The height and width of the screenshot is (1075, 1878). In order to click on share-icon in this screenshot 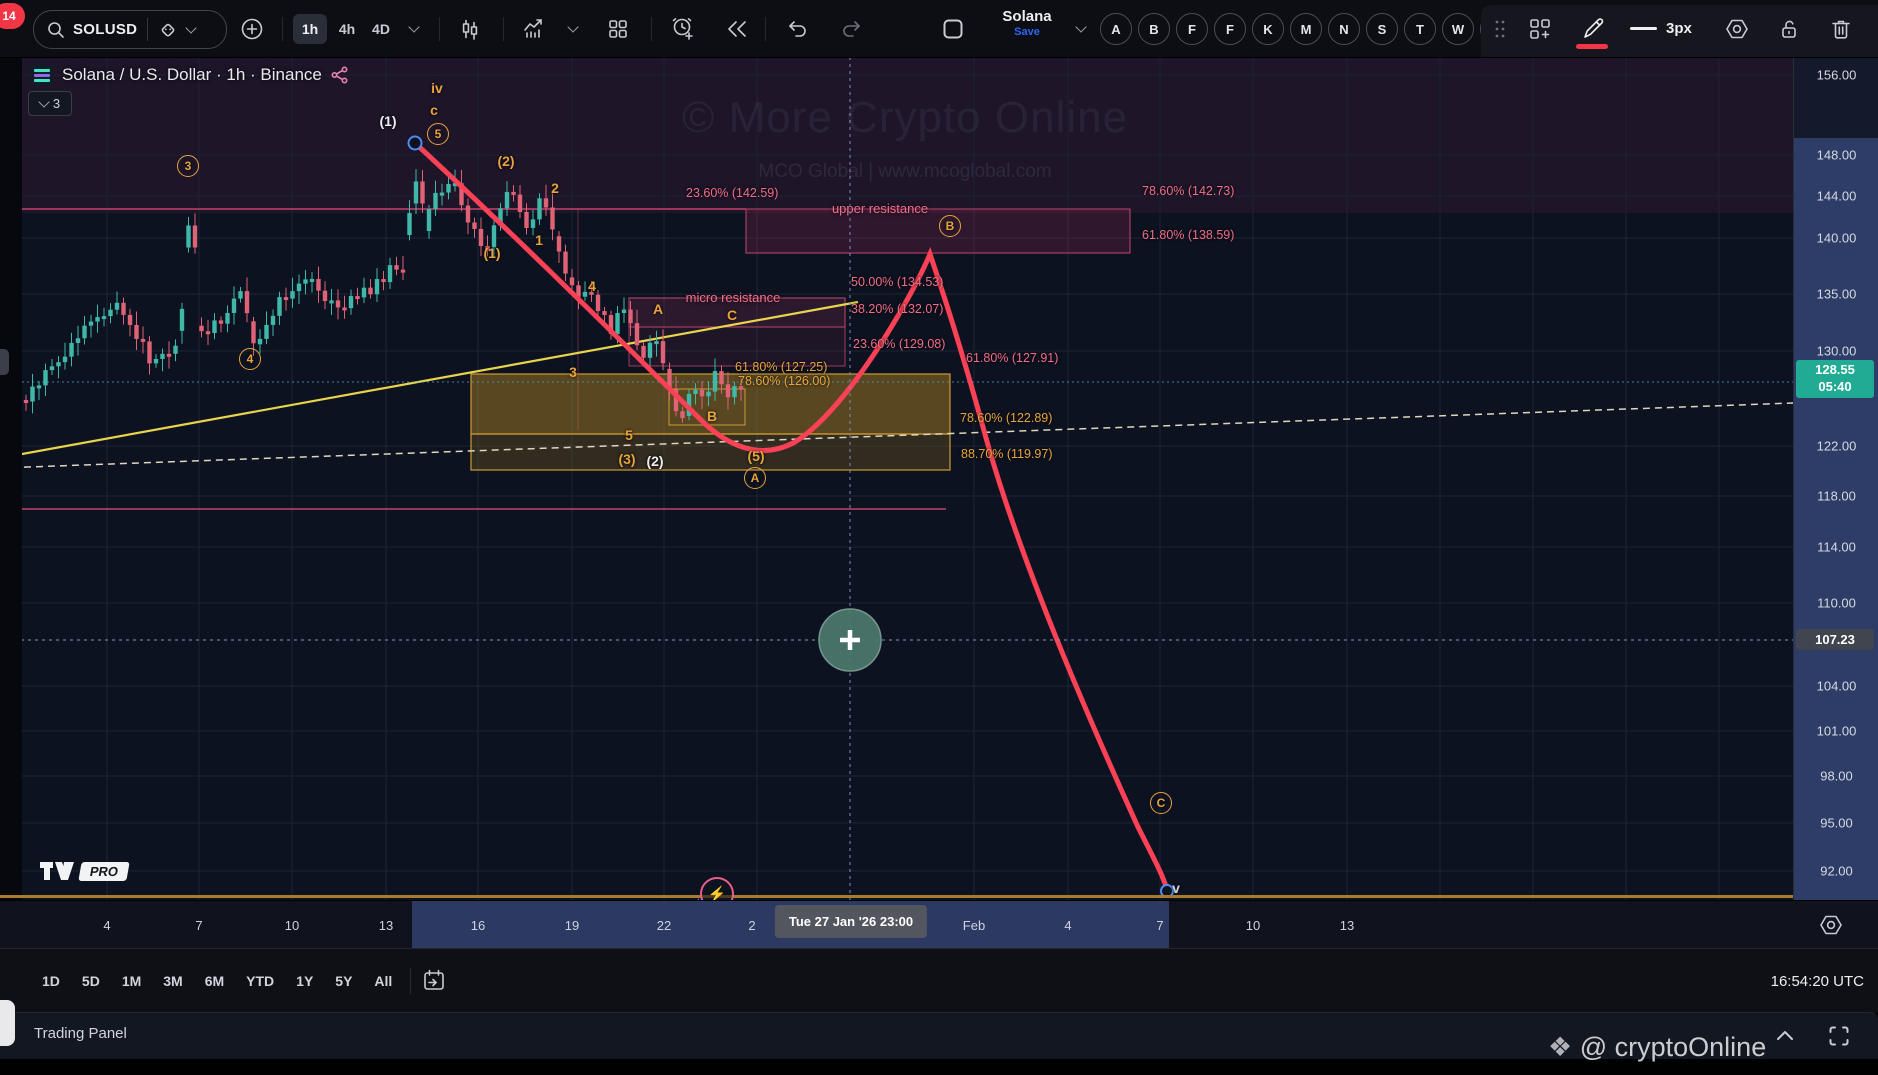, I will do `click(340, 75)`.